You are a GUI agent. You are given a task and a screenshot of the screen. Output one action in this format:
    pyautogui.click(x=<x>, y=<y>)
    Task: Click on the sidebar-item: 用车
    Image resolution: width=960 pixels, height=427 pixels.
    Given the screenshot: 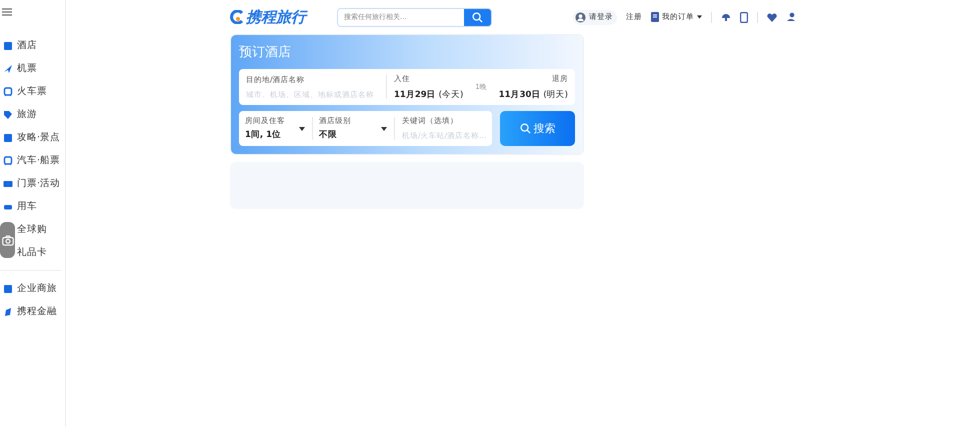 What is the action you would take?
    pyautogui.click(x=32, y=206)
    